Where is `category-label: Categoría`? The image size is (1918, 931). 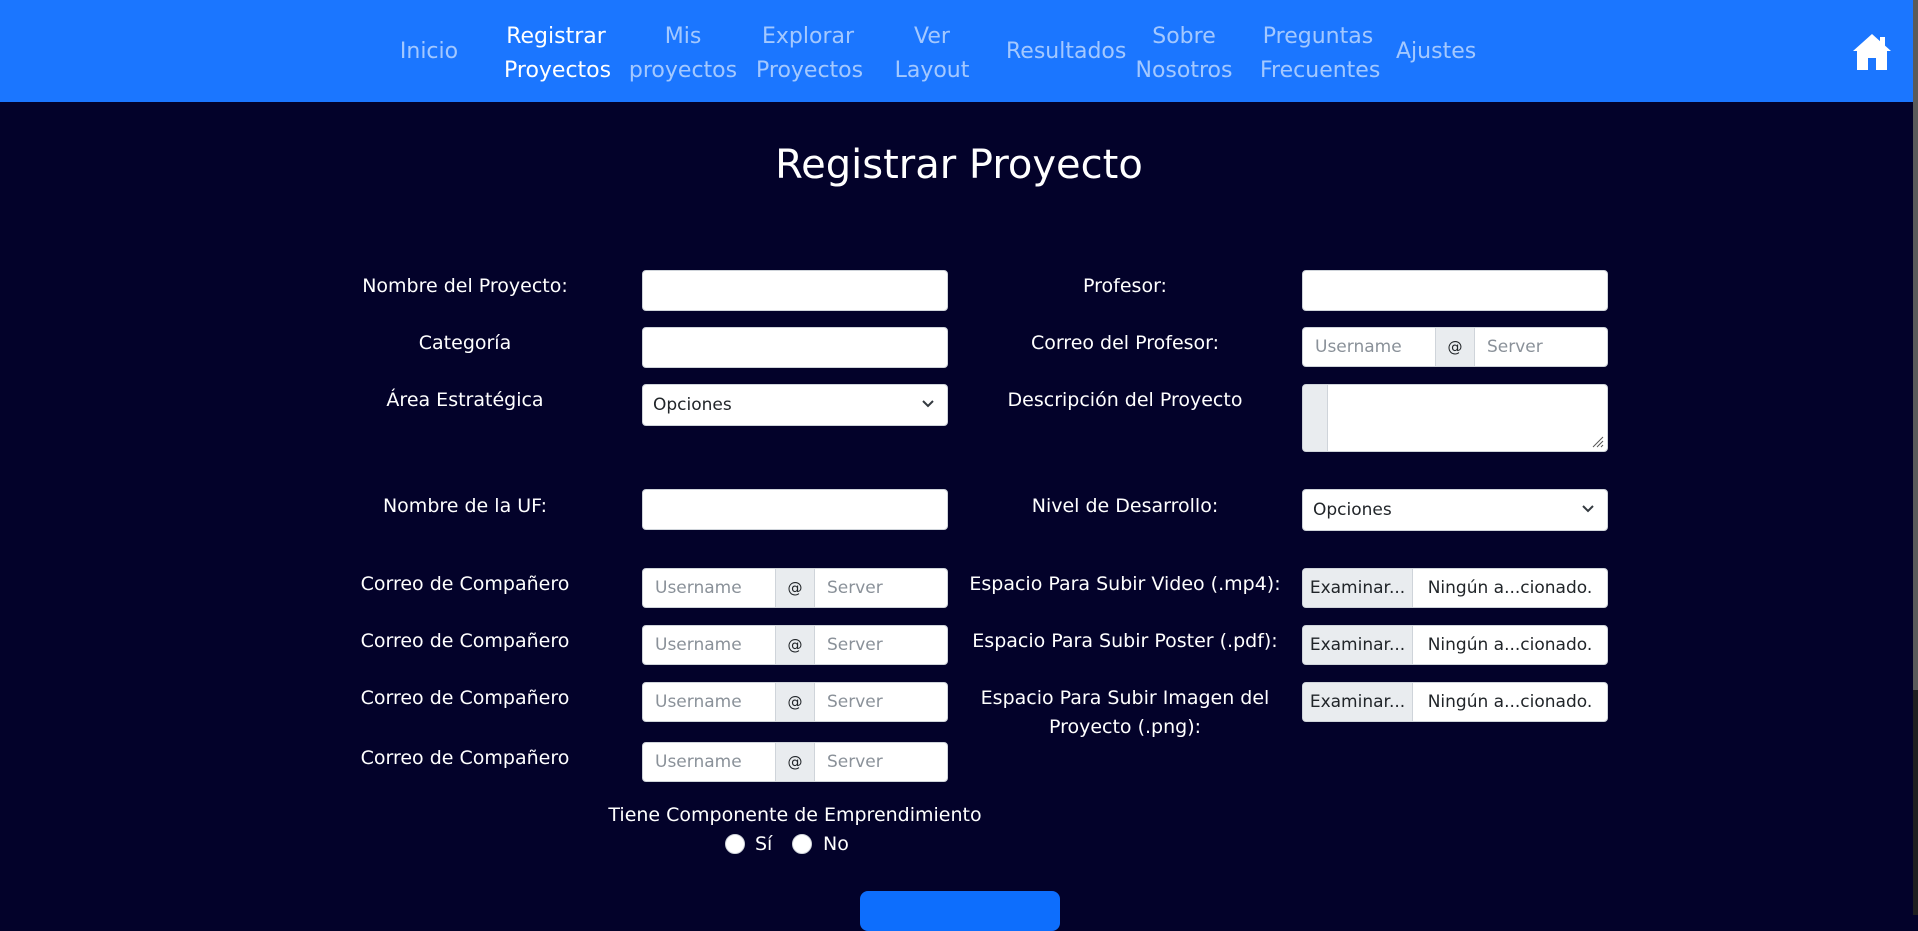
category-label: Categoría is located at coordinates (465, 343).